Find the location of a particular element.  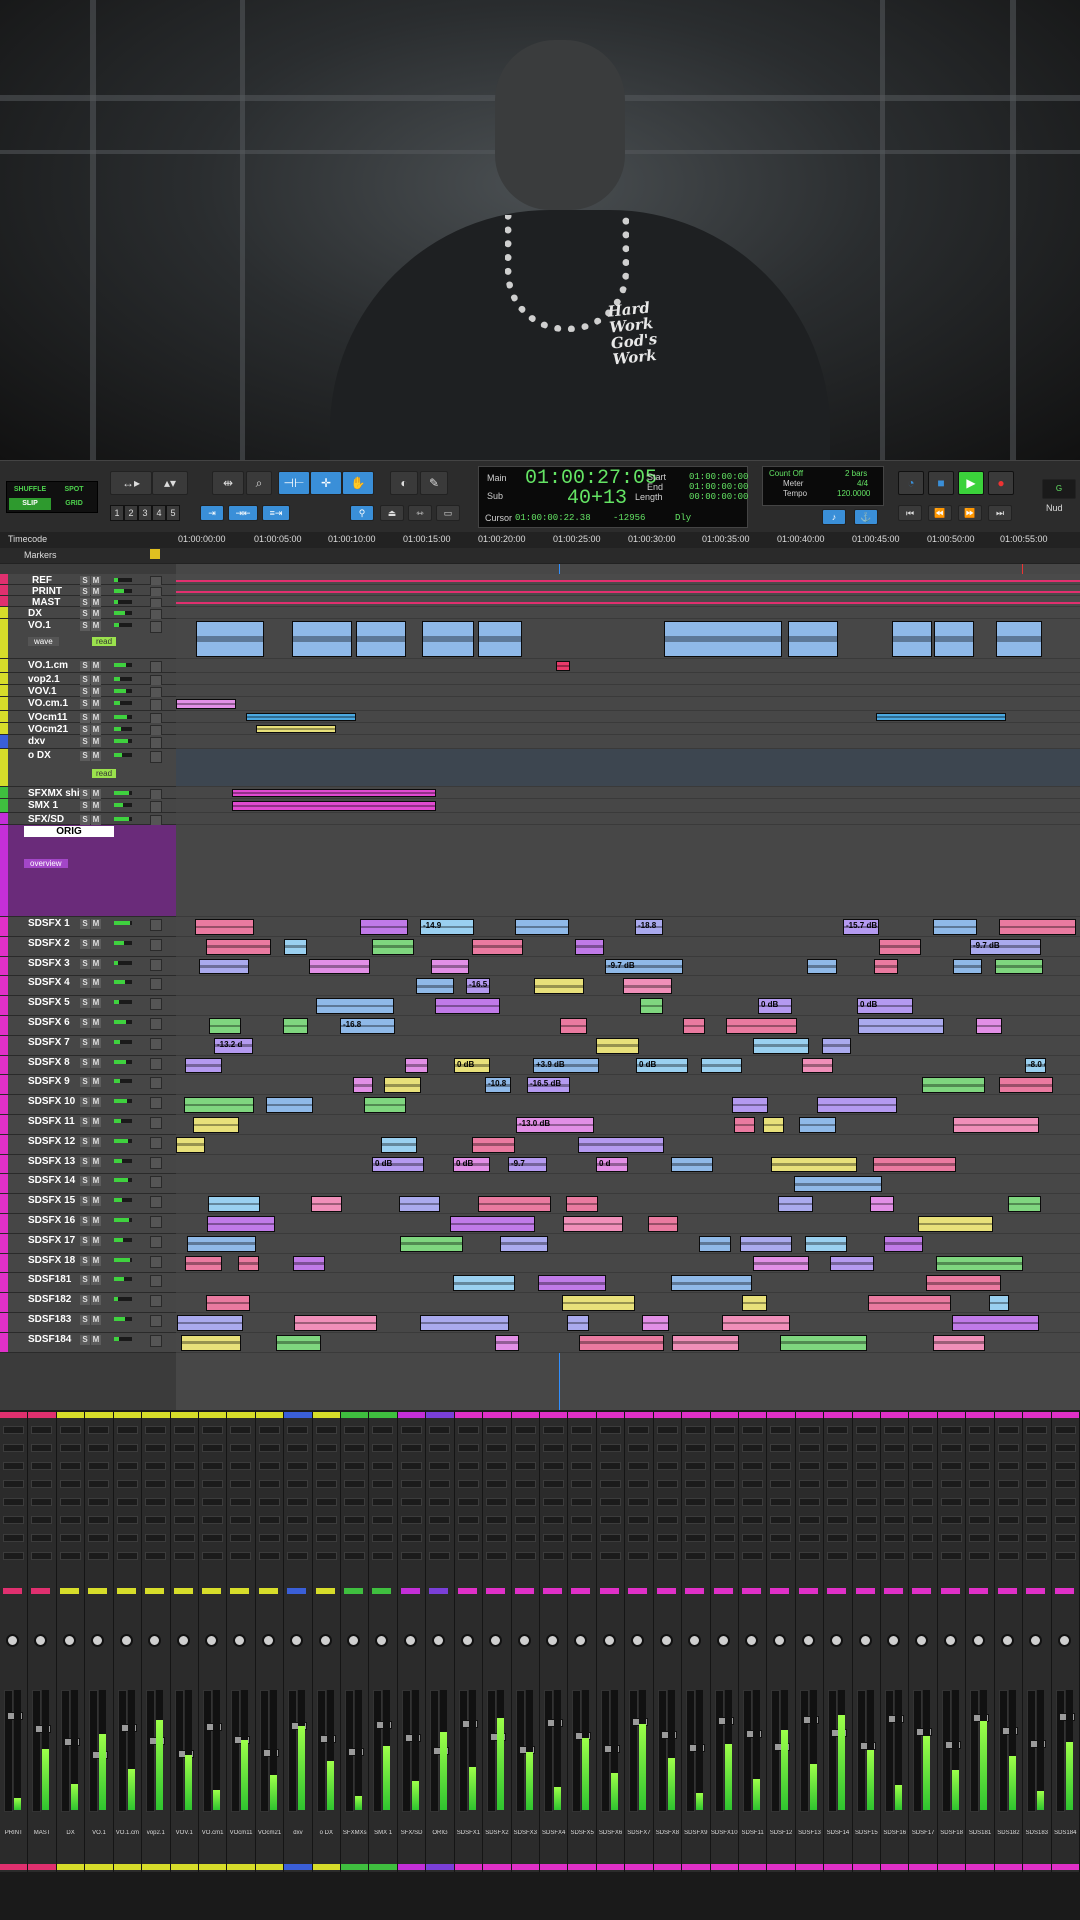

channel-strip: VO.1 is located at coordinates (99, 1642).